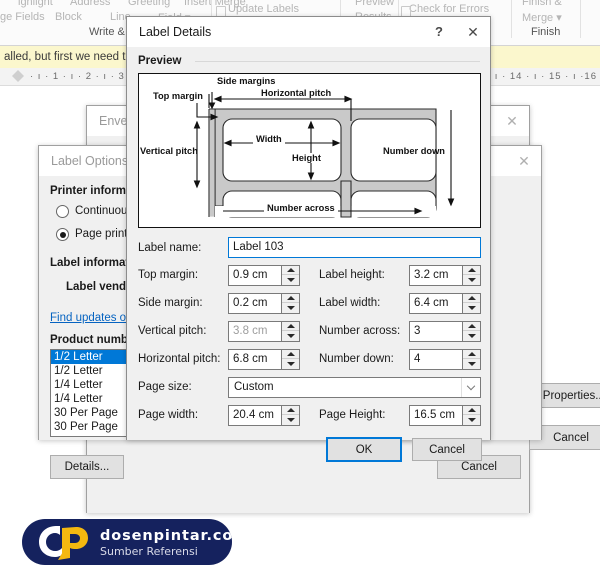  What do you see at coordinates (350, 303) in the screenshot?
I see `label-width-label: Label width:` at bounding box center [350, 303].